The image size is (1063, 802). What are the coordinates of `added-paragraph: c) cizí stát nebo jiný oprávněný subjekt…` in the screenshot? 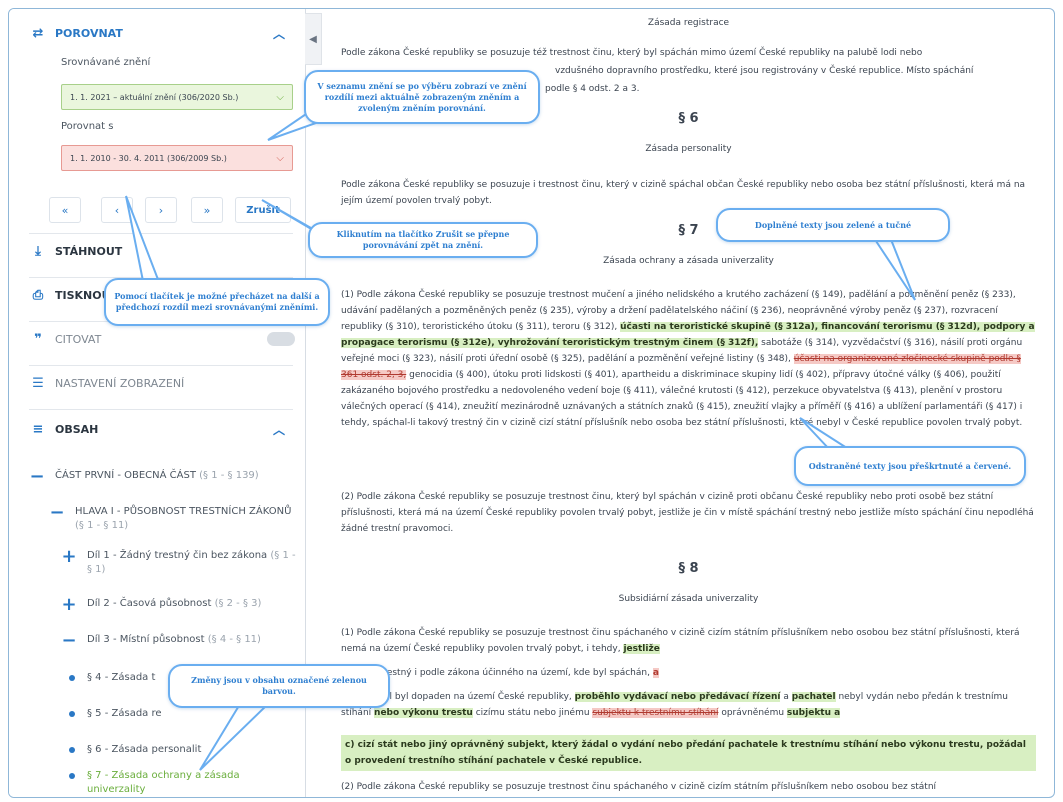 It's located at (688, 753).